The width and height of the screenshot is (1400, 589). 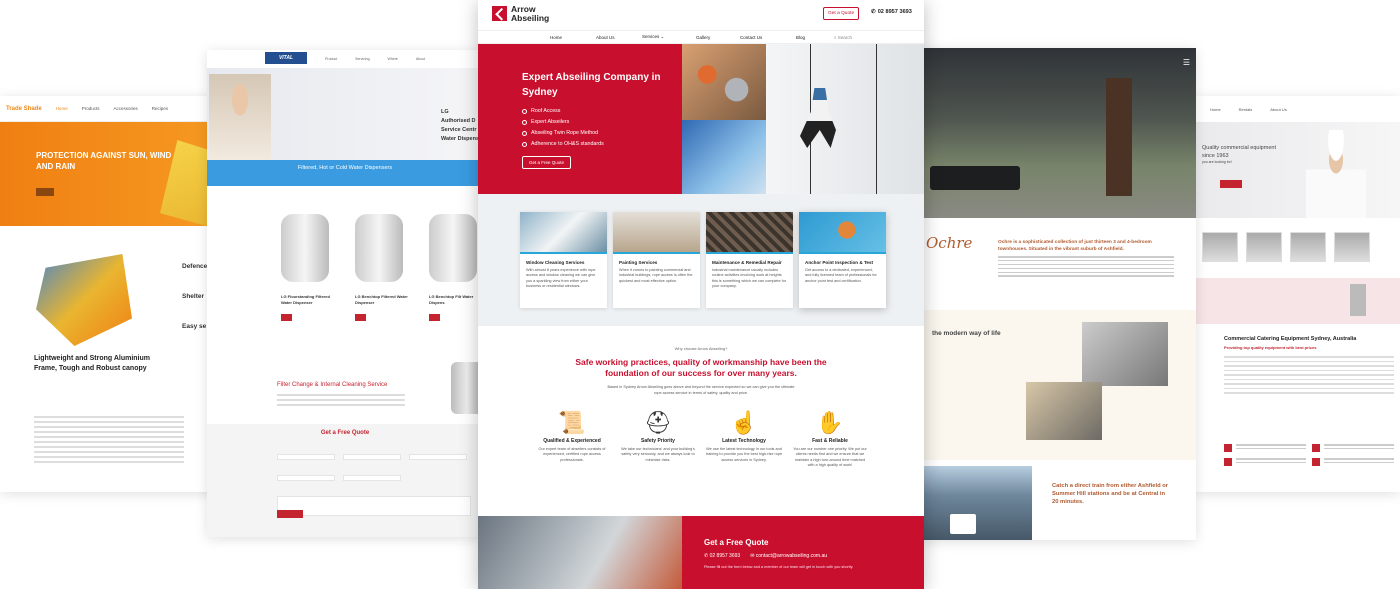 What do you see at coordinates (306, 457) in the screenshot?
I see `full-name-field` at bounding box center [306, 457].